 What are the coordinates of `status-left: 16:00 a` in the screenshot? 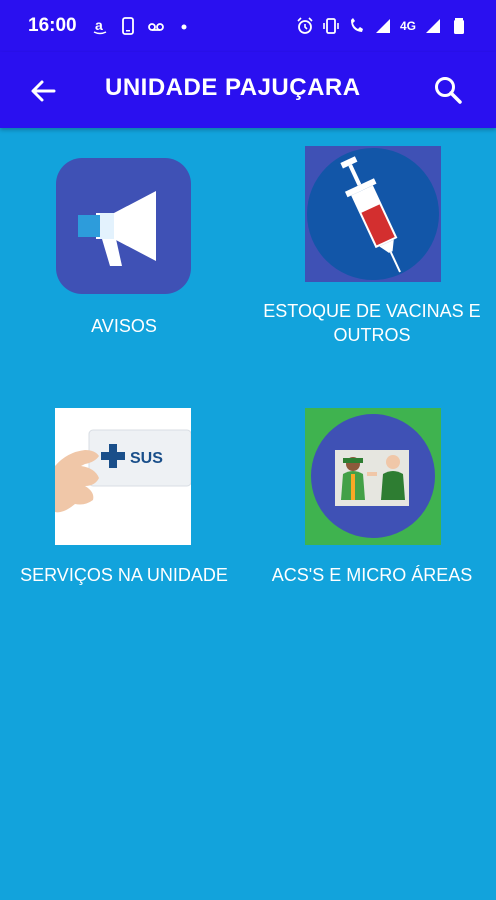 It's located at (110, 26).